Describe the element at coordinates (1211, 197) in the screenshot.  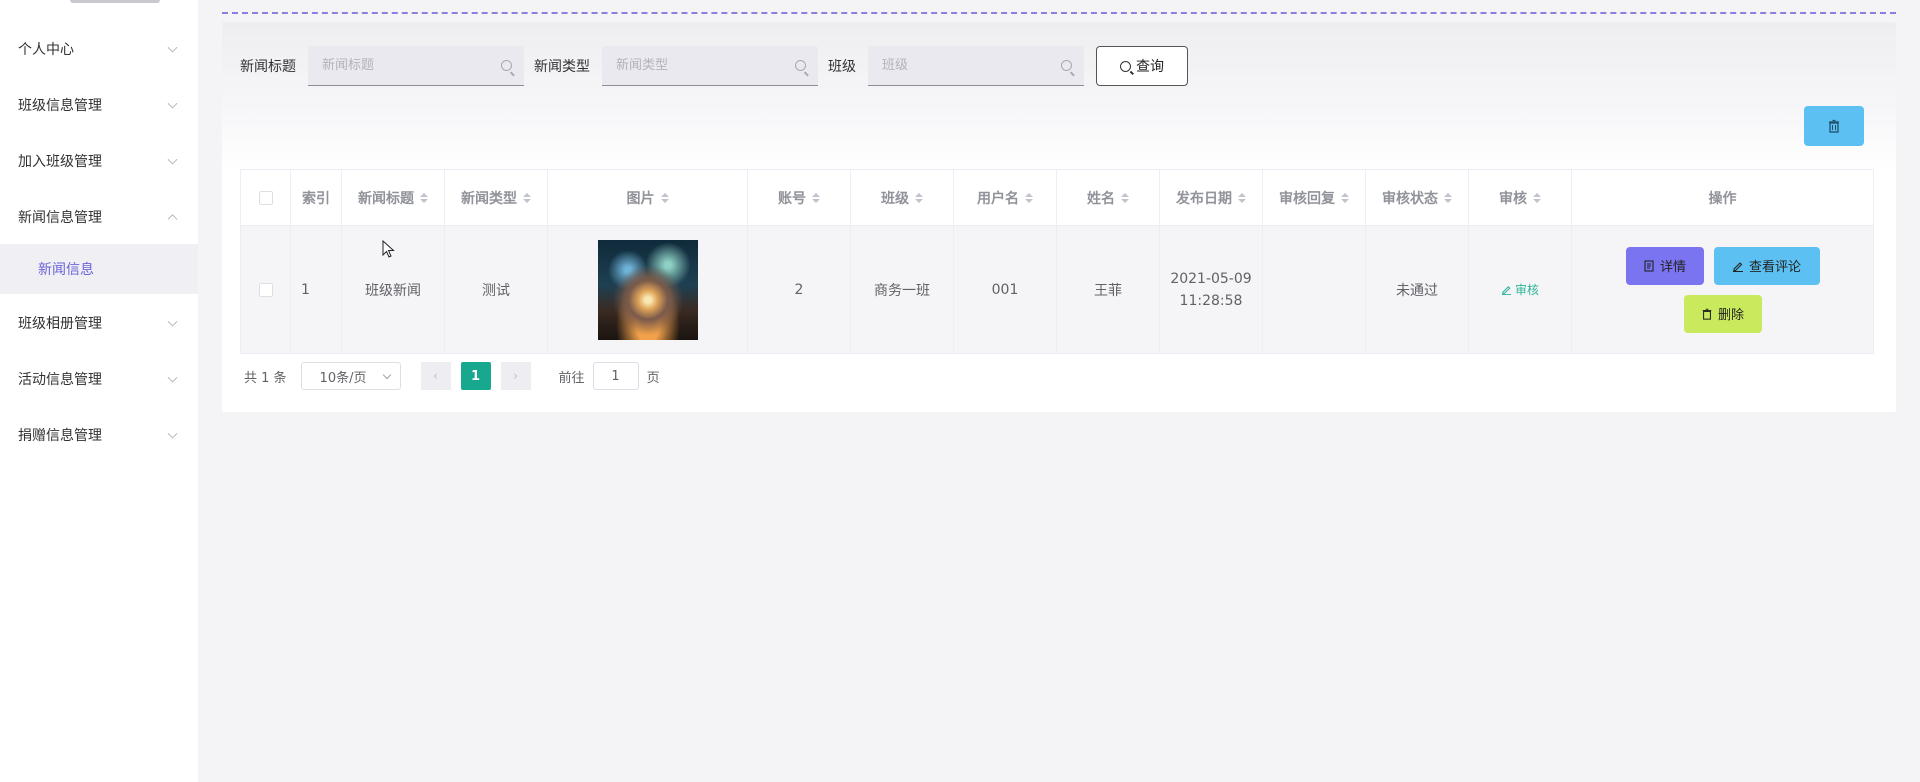
I see `header-publish-date: 发布日期` at that location.